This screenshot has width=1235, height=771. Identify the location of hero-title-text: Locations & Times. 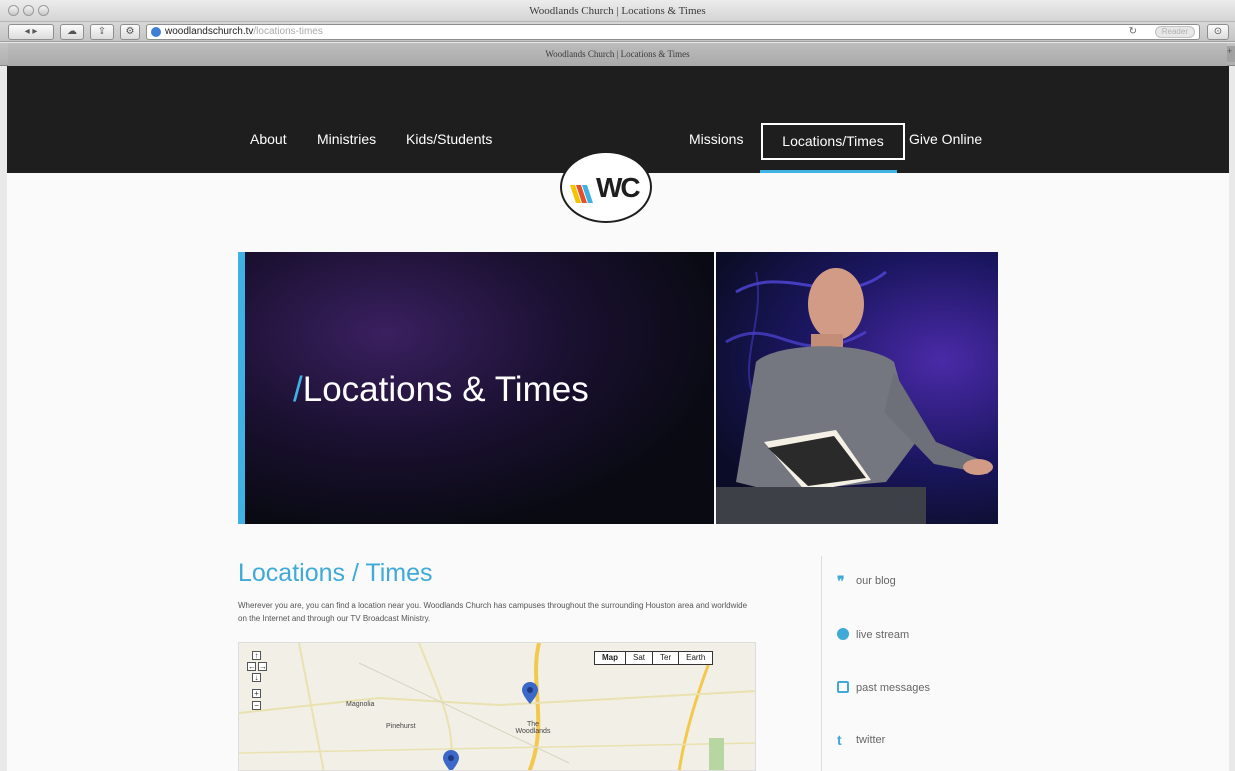
(445, 389).